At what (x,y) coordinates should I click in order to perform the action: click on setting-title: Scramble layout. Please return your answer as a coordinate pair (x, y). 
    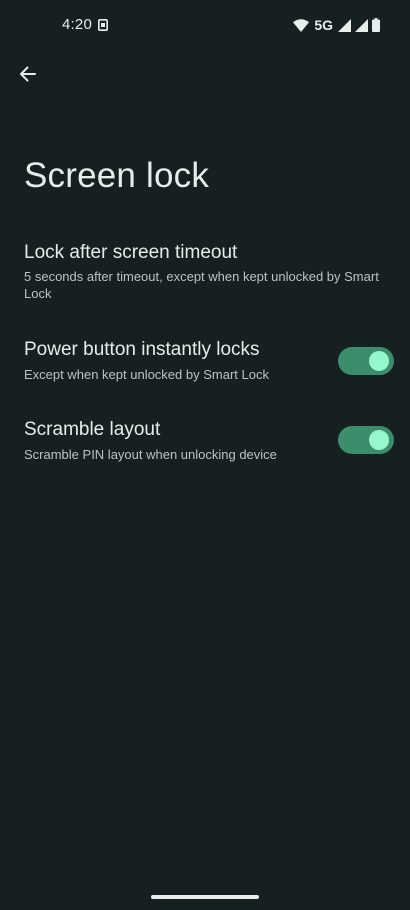
    Looking at the image, I should click on (92, 429).